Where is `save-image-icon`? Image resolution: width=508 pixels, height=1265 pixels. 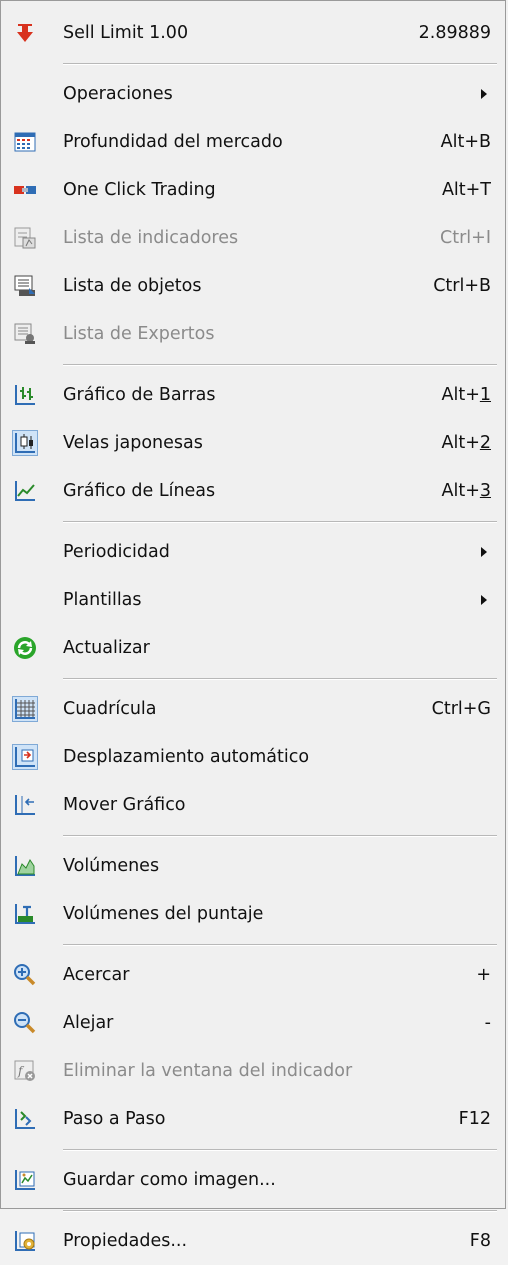 save-image-icon is located at coordinates (25, 1180).